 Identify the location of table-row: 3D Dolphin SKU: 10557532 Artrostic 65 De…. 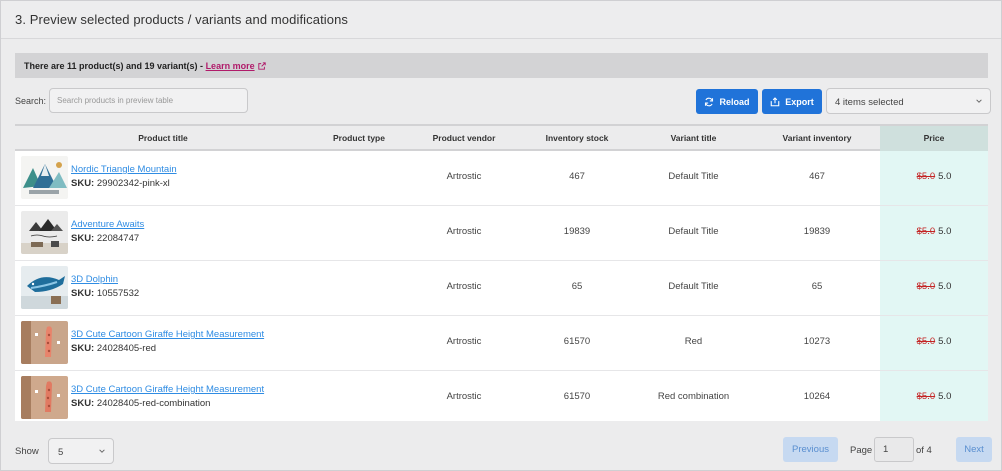
(501, 288).